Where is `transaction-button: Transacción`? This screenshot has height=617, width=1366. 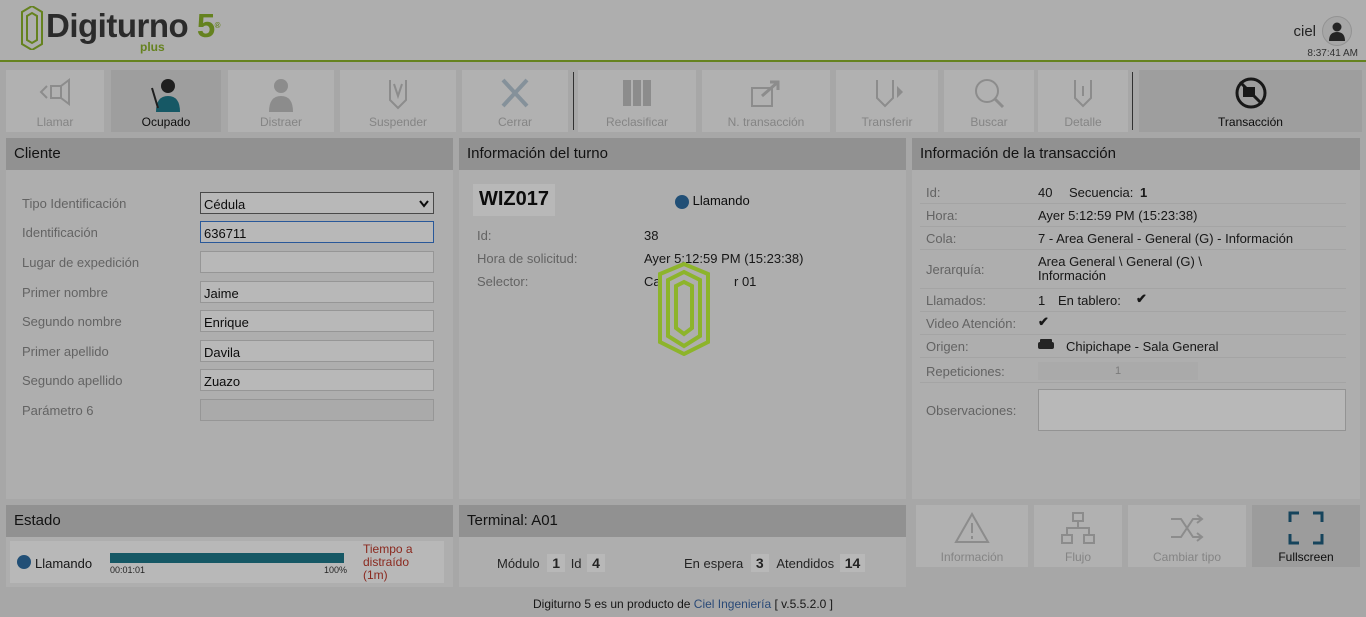
transaction-button: Transacción is located at coordinates (1250, 101).